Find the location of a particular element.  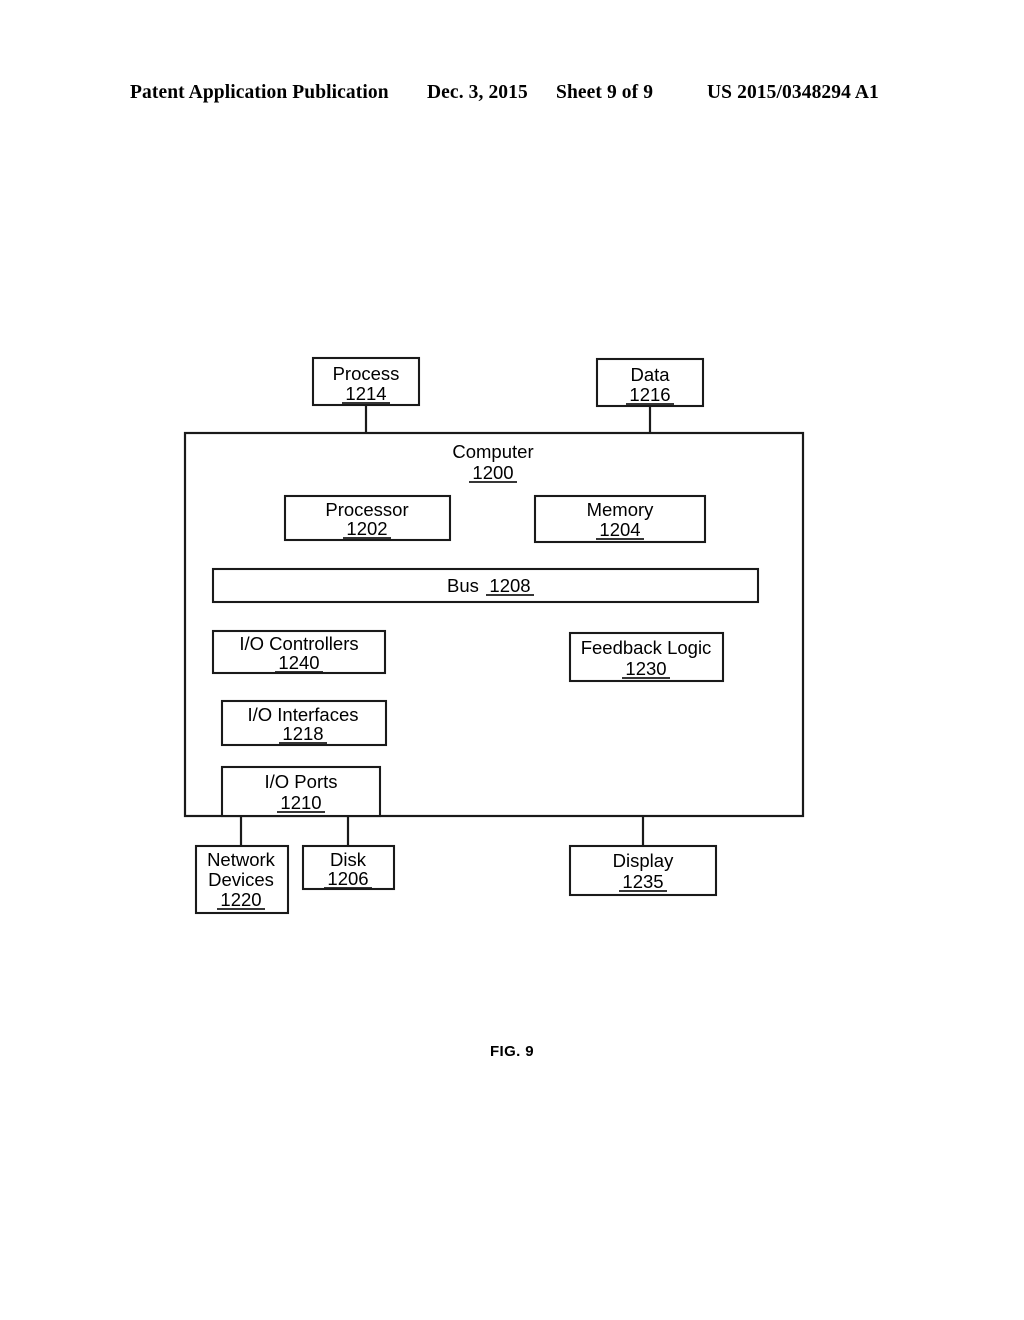

node-display-label: Display is located at coordinates (643, 860).